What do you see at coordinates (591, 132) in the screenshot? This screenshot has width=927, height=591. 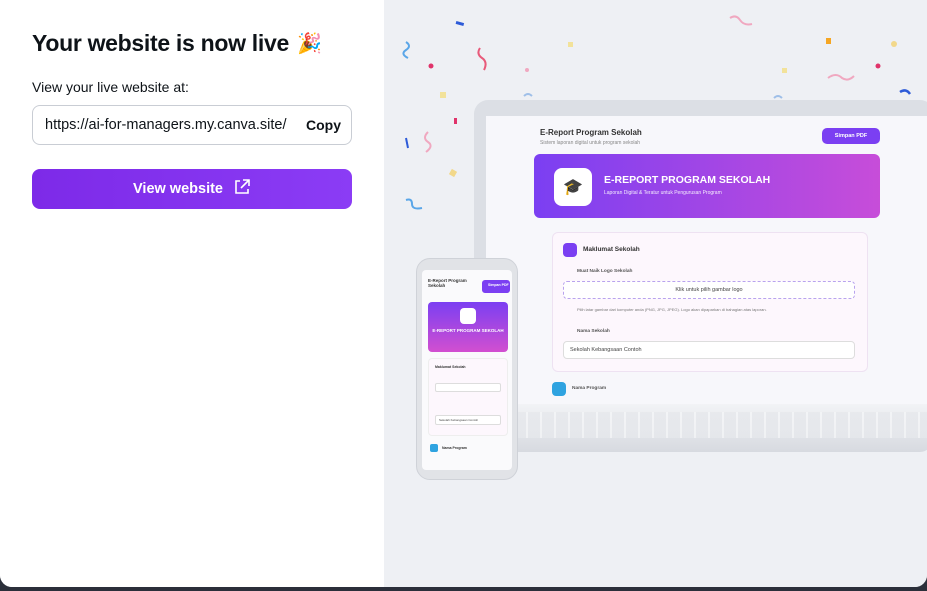 I see `laptop-app-title: E-Report Program Sekolah` at bounding box center [591, 132].